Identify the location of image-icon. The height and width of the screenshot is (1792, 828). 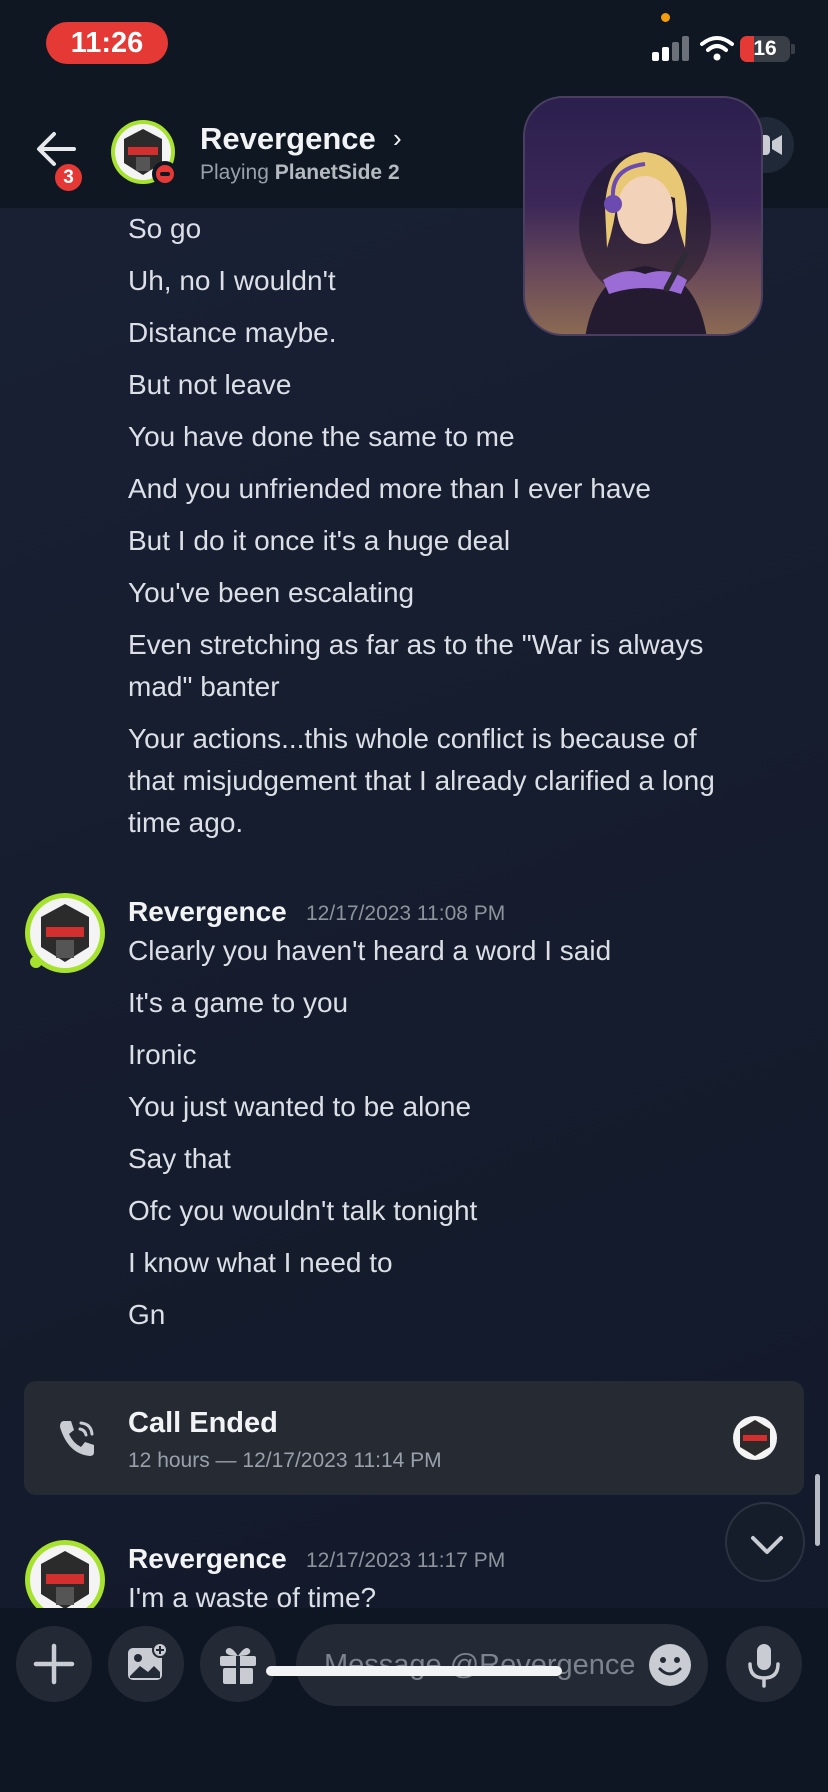
(148, 1661).